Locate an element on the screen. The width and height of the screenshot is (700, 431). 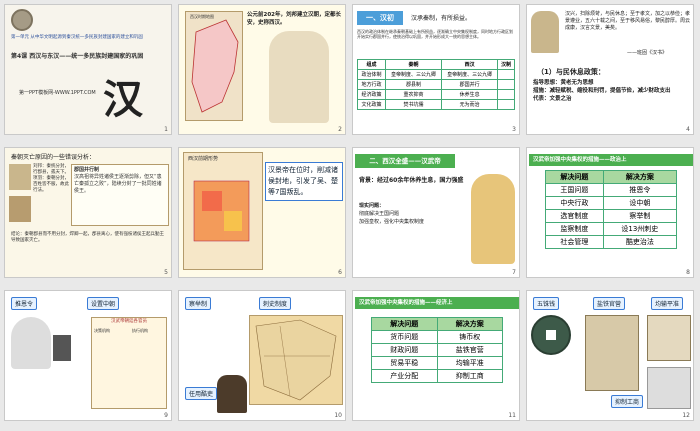
table-cell: 设中朝 is located at coordinates (640, 203).